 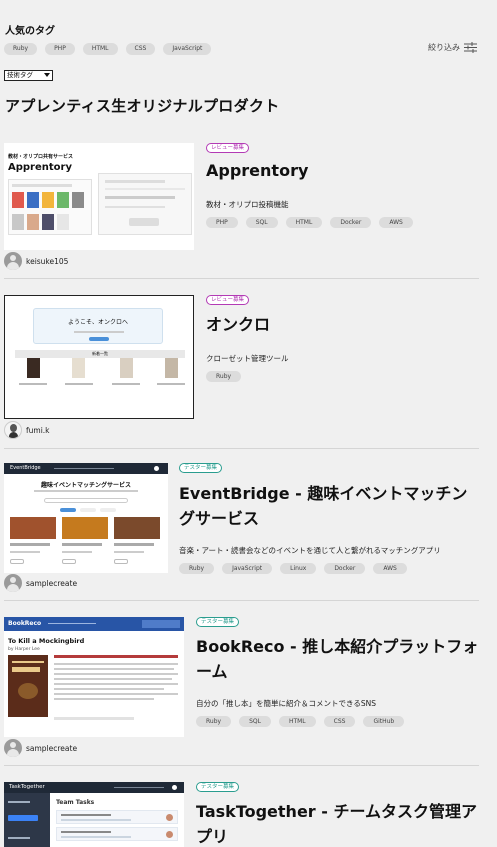 What do you see at coordinates (99, 357) in the screenshot?
I see `product-thumbnail: ようこそ、オンクロへ 新着一覧` at bounding box center [99, 357].